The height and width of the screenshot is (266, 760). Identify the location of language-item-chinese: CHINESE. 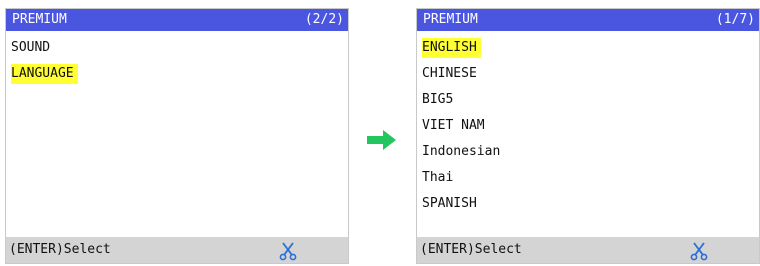
(589, 74).